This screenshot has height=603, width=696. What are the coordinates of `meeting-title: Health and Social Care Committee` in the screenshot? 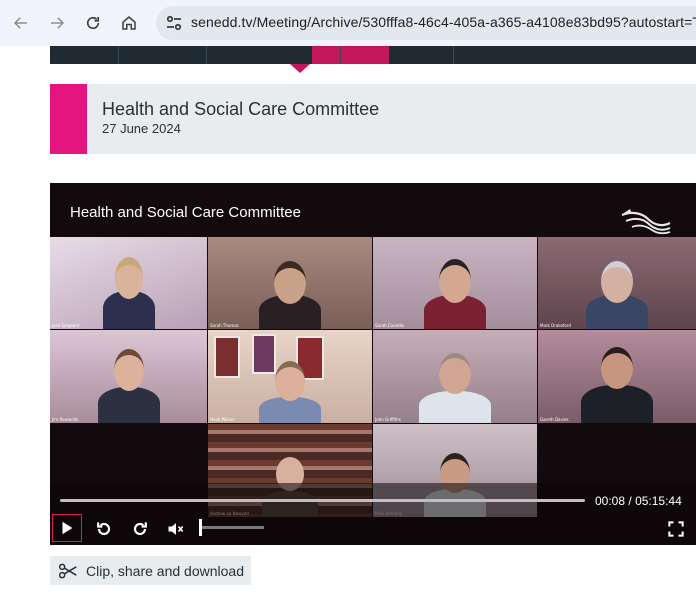 It's located at (241, 109).